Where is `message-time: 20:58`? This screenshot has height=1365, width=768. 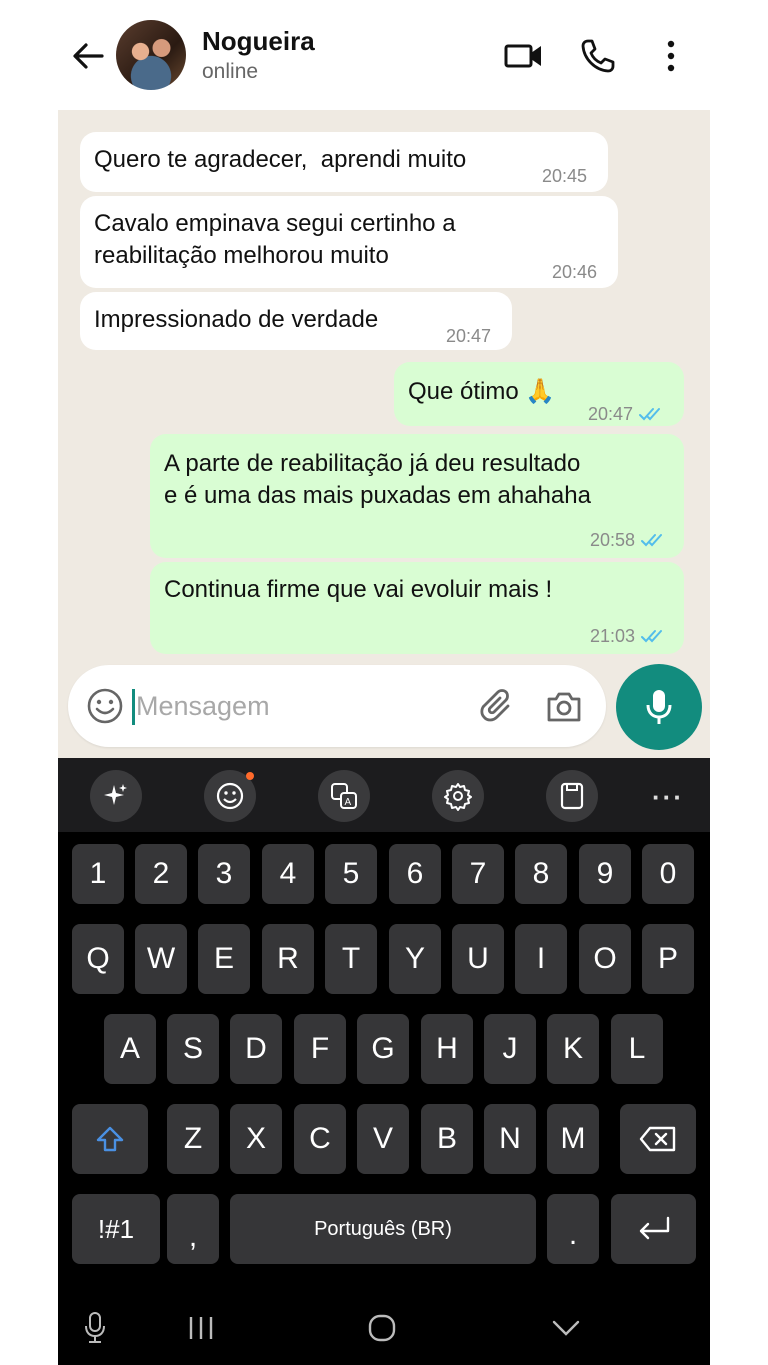 message-time: 20:58 is located at coordinates (628, 540).